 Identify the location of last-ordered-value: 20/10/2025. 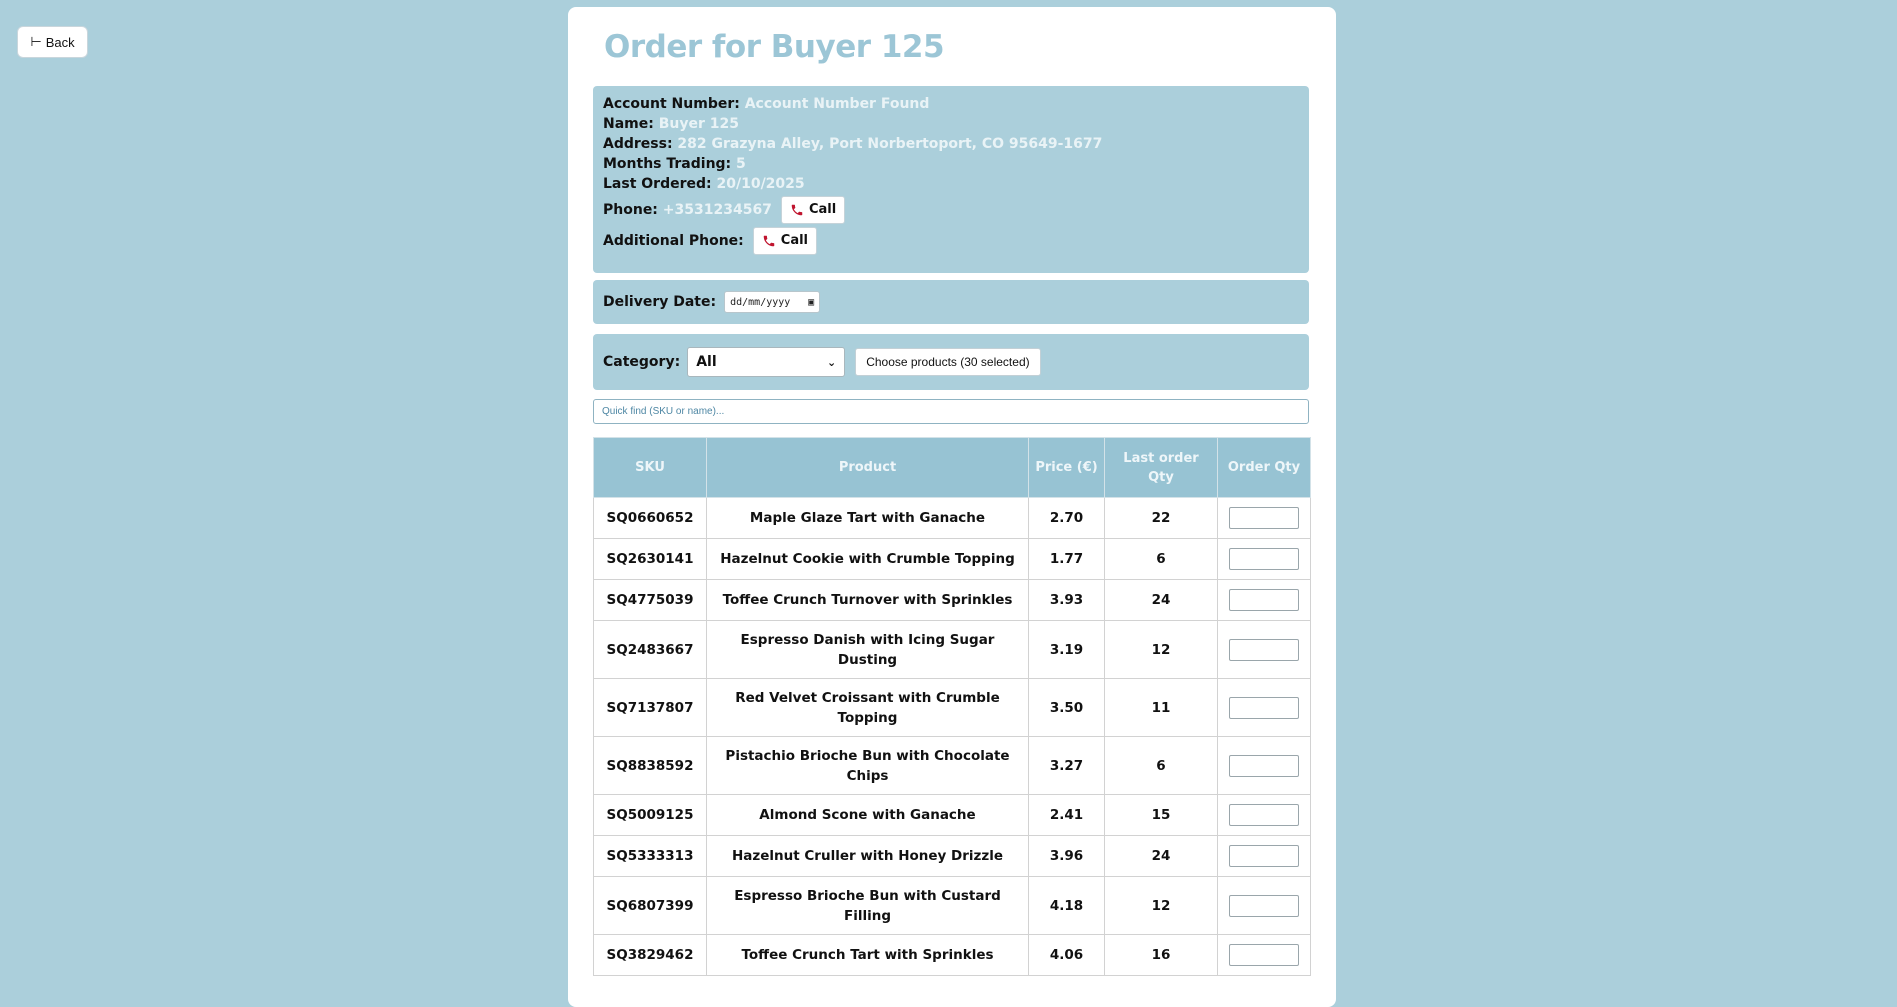
(760, 184).